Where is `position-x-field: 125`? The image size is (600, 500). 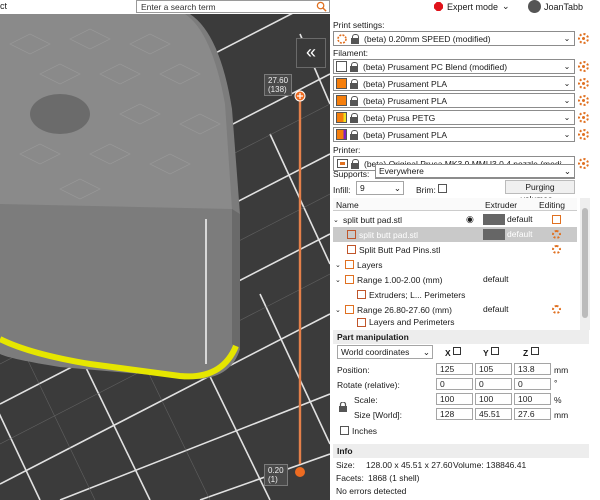
position-x-field: 125 is located at coordinates (454, 369).